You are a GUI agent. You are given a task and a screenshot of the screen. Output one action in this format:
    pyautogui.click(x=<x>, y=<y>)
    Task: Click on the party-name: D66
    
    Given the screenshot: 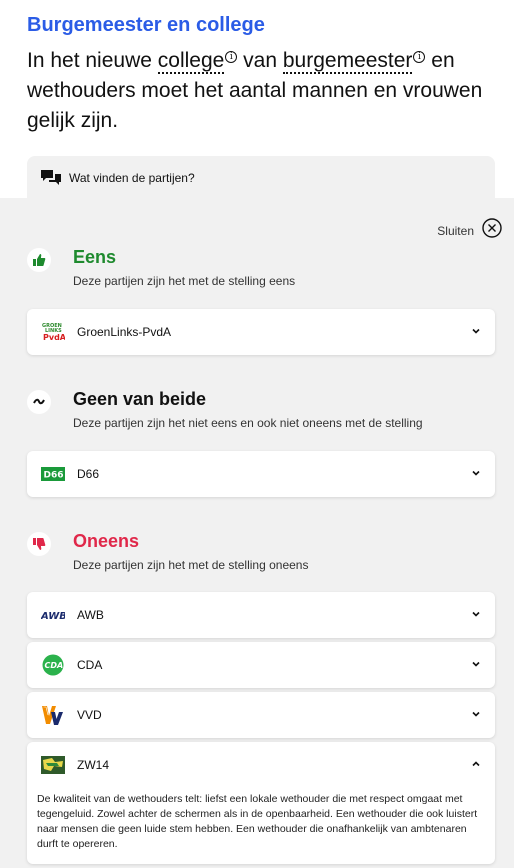 What is the action you would take?
    pyautogui.click(x=88, y=474)
    